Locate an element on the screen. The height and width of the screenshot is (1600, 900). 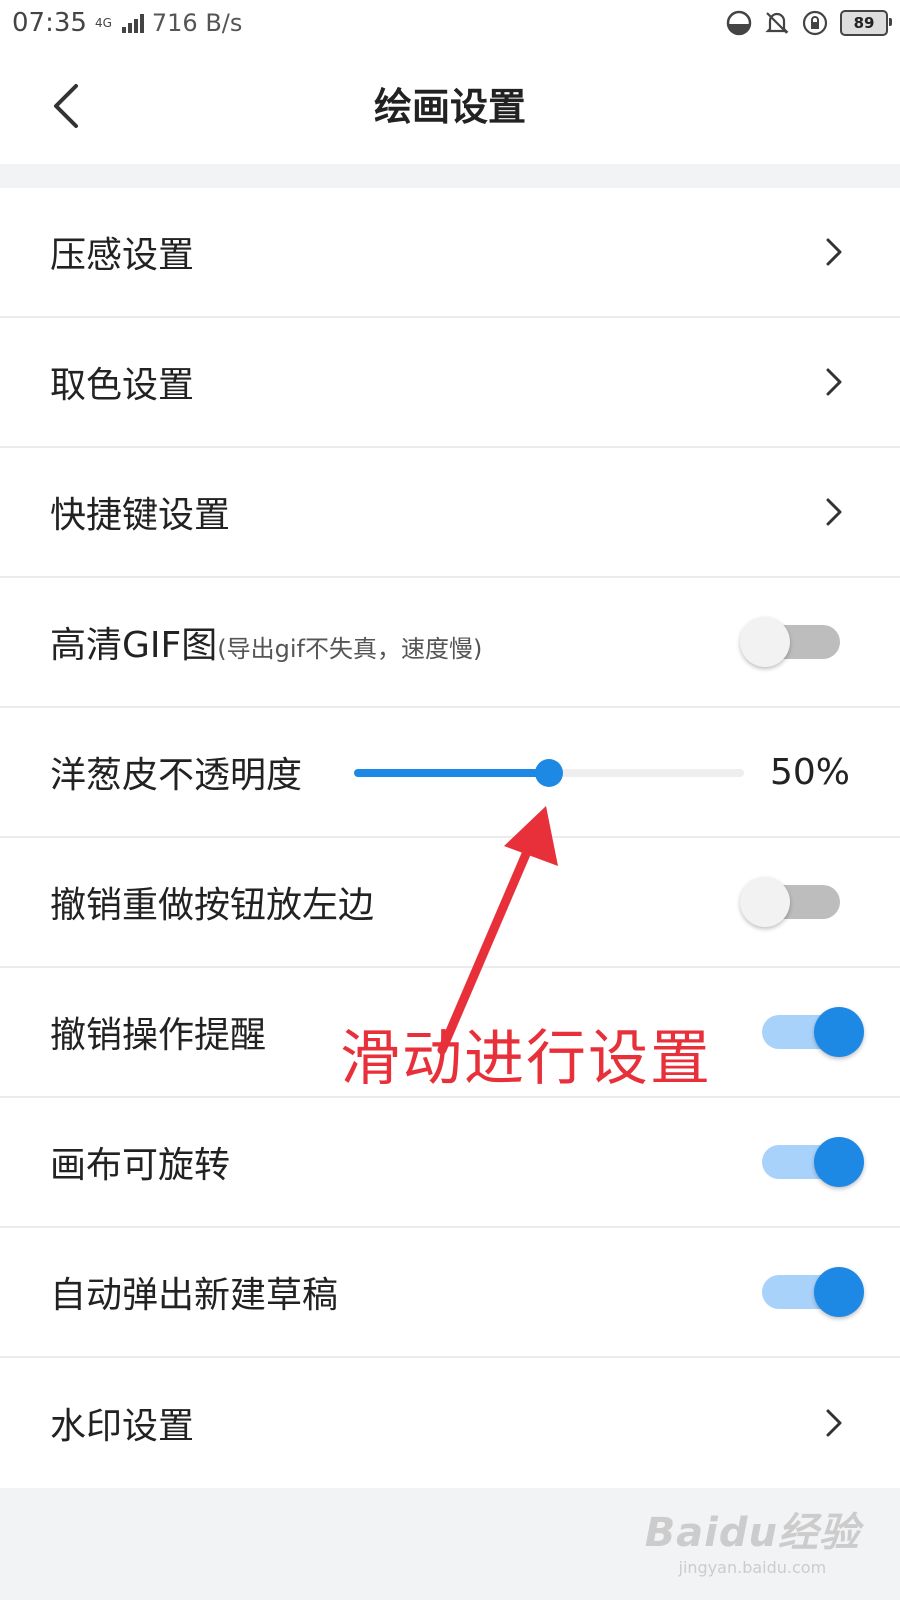
hd-gif-label: 高清GIF图 is located at coordinates (134, 645).